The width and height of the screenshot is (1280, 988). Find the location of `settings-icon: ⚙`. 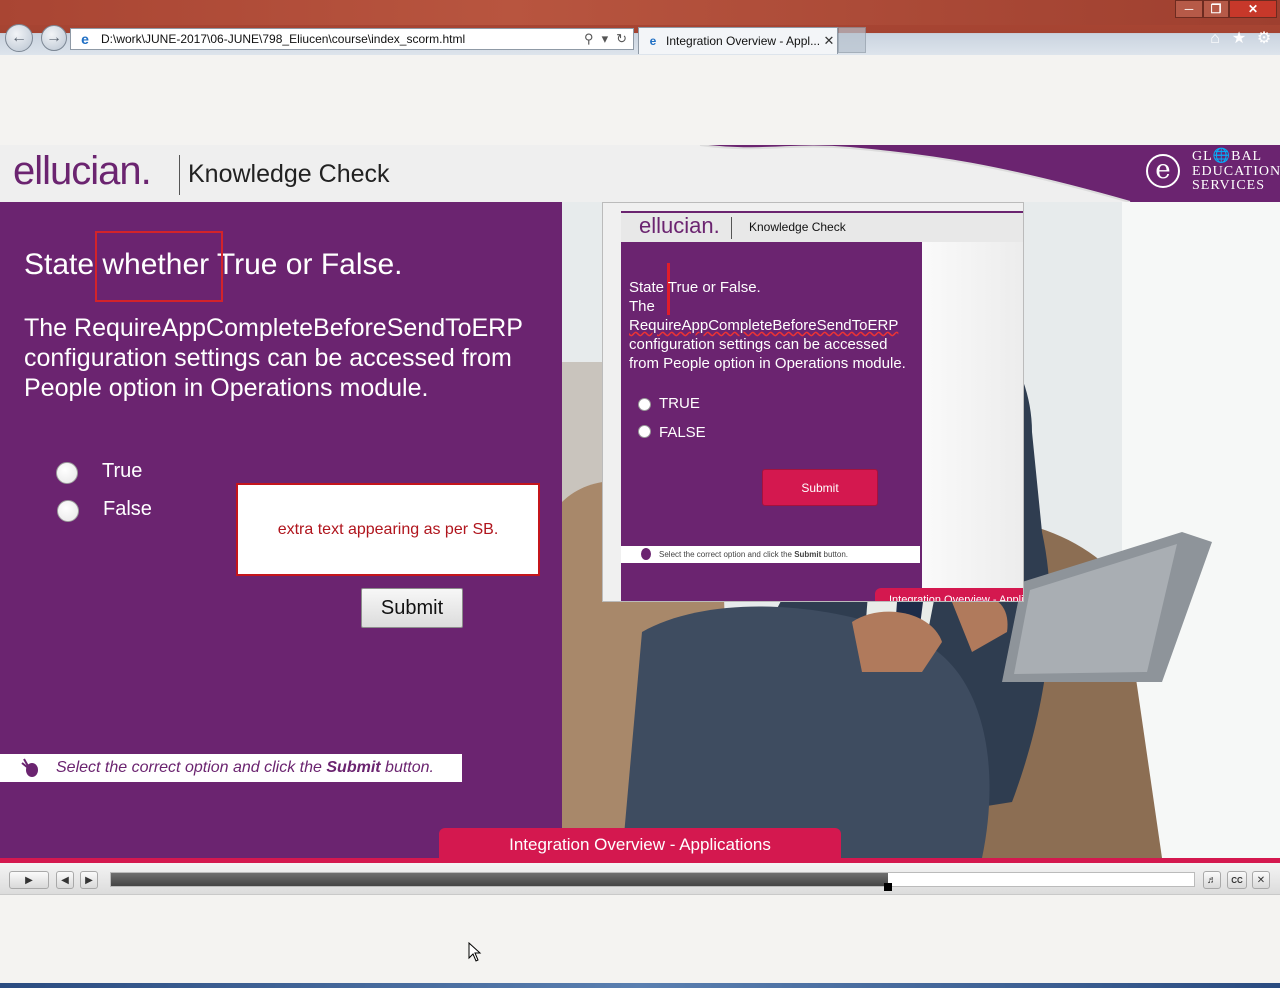

settings-icon: ⚙ is located at coordinates (1264, 39).